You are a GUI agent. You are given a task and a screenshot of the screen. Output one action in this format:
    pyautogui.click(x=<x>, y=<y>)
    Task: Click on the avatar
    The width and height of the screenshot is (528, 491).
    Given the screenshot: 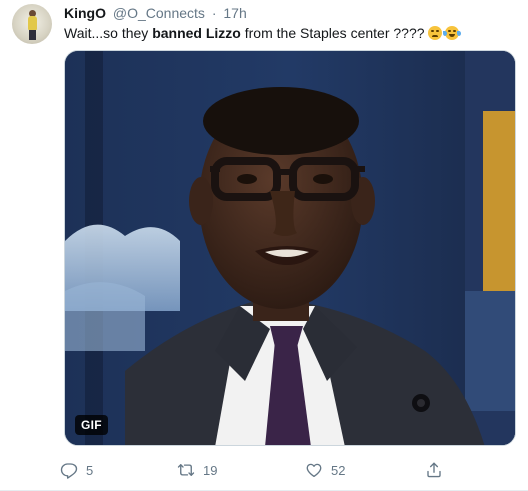 What is the action you would take?
    pyautogui.click(x=32, y=24)
    